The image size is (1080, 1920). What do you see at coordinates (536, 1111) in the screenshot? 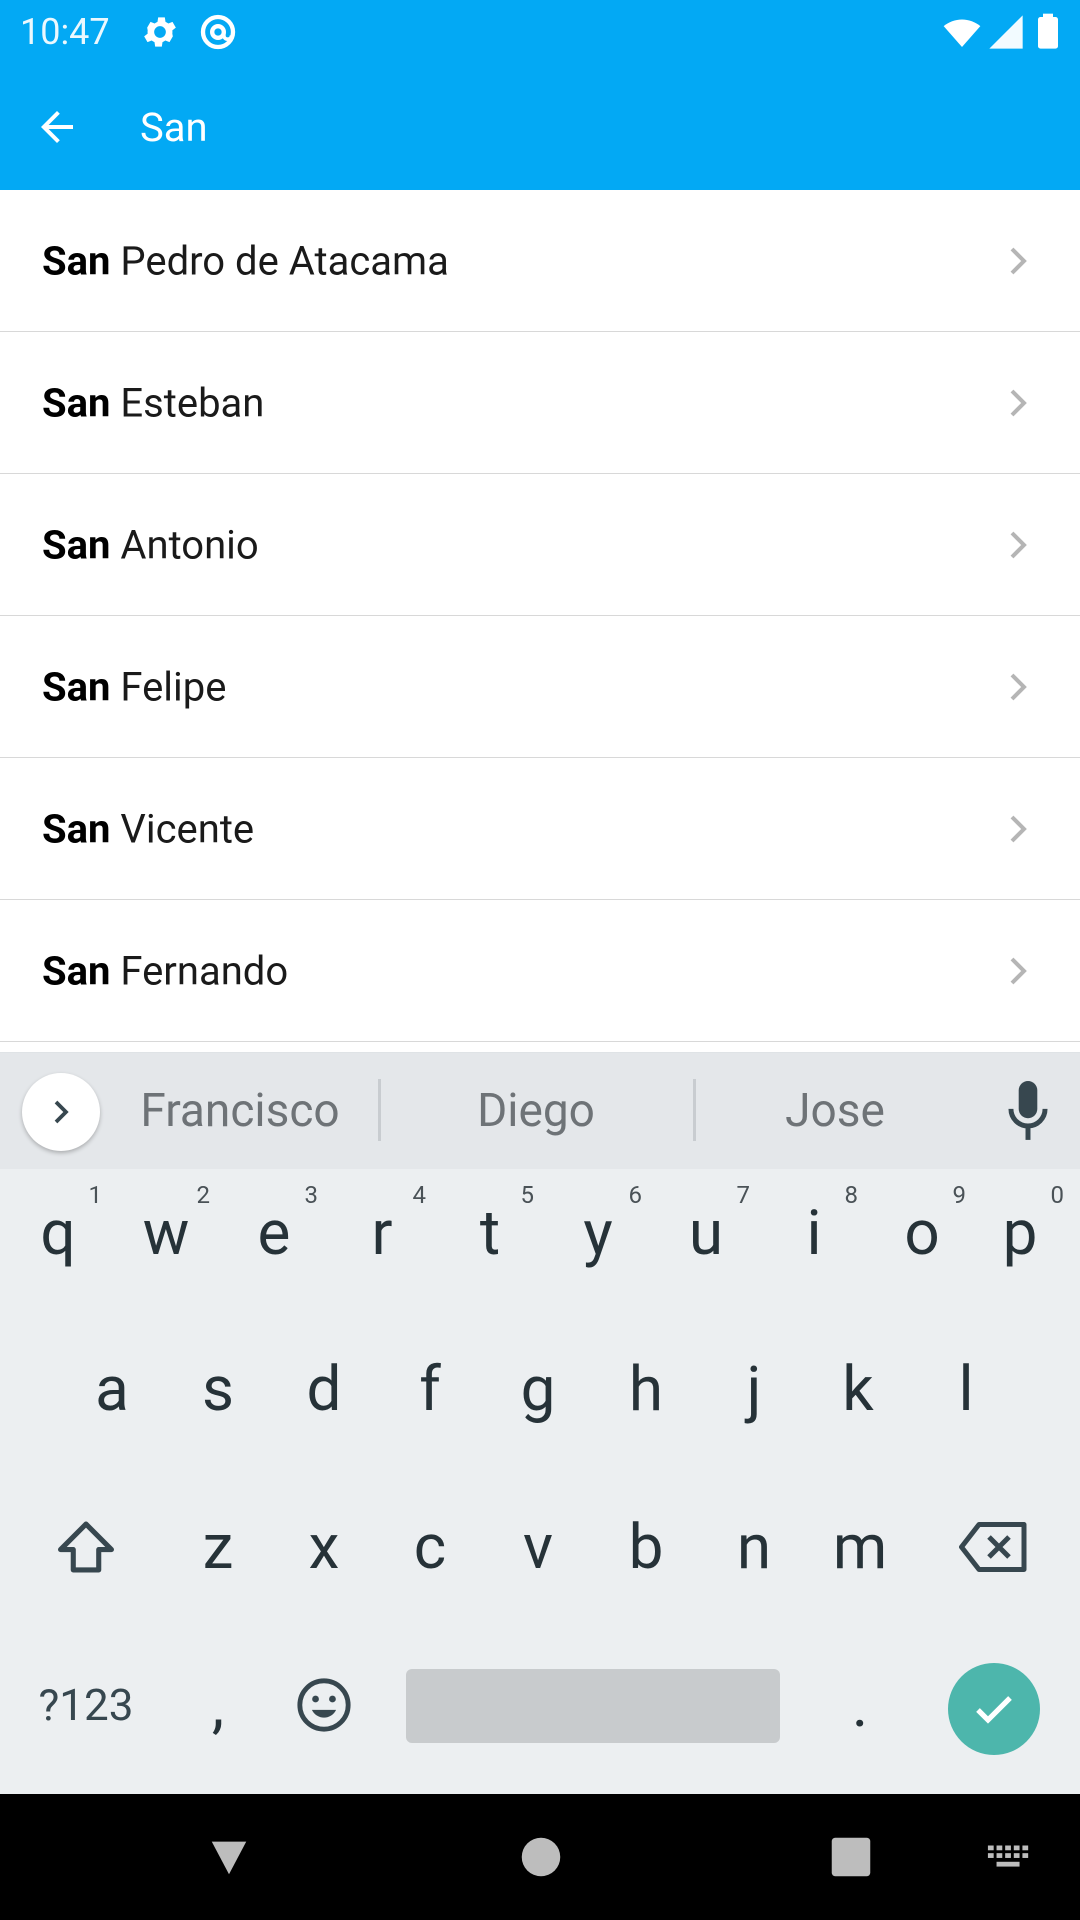
I see `suggestion-2: Diego` at bounding box center [536, 1111].